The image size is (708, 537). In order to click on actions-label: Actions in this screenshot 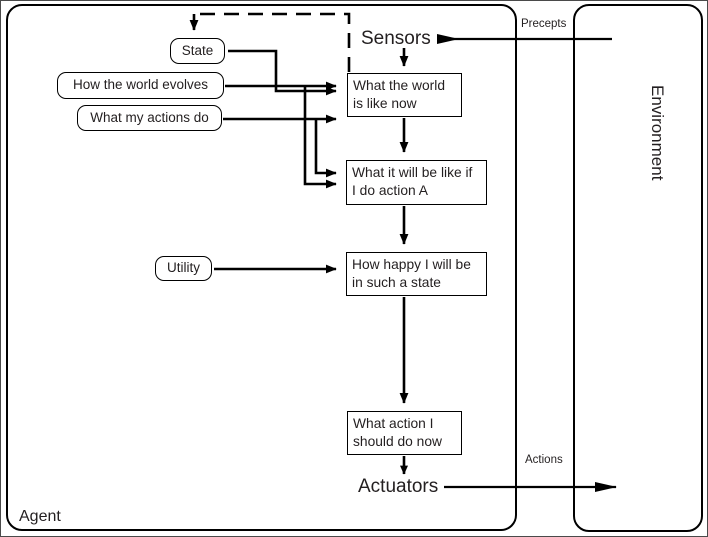, I will do `click(544, 460)`.